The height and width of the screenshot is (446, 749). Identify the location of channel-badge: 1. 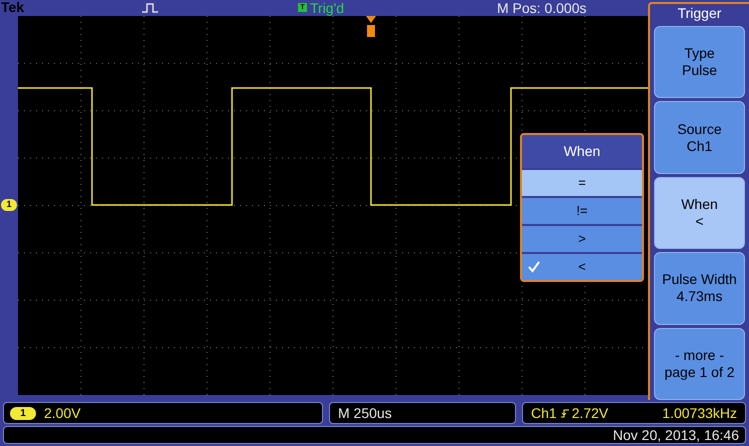
(23, 413).